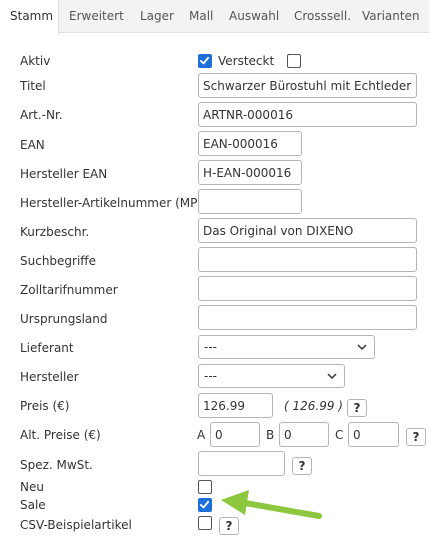  I want to click on alt-preis-b-input, so click(304, 434).